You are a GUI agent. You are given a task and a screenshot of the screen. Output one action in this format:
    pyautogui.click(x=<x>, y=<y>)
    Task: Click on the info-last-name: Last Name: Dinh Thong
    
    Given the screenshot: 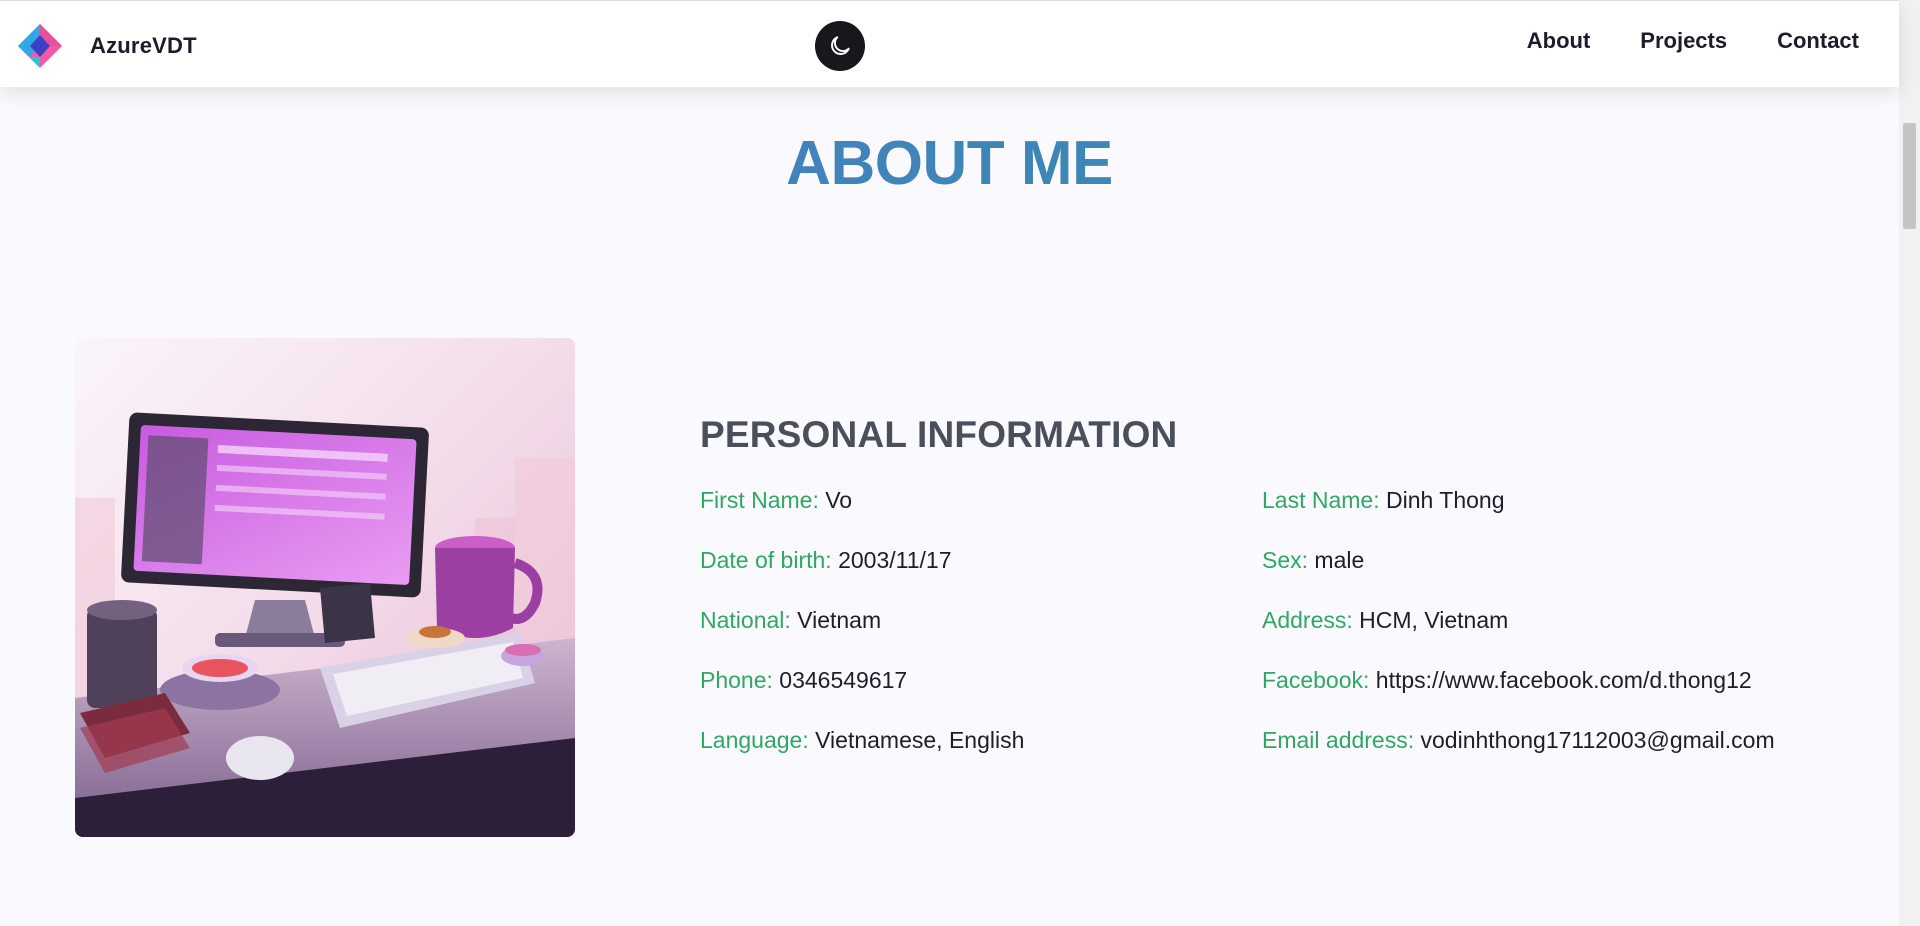 What is the action you would take?
    pyautogui.click(x=1383, y=500)
    